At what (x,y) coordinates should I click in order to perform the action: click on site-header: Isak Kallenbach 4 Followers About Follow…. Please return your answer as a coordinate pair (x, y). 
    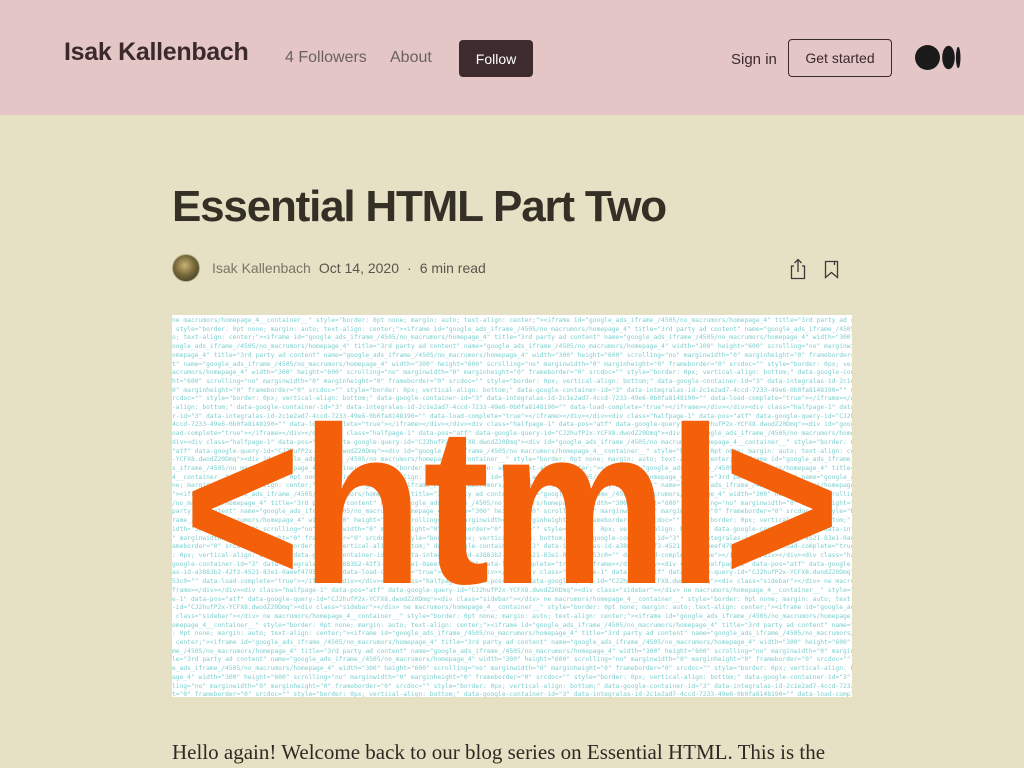
    Looking at the image, I should click on (512, 57).